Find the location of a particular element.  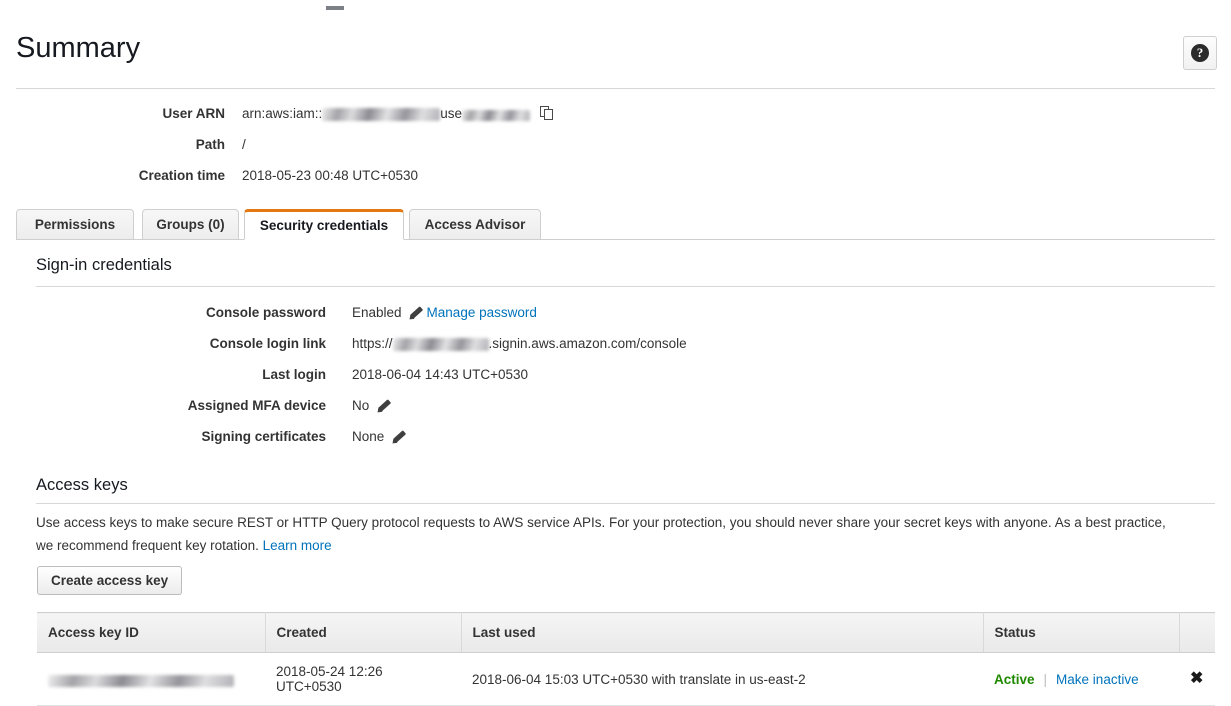

summary-value-user-arn: arn:aws:iam:: use is located at coordinates (398, 114).